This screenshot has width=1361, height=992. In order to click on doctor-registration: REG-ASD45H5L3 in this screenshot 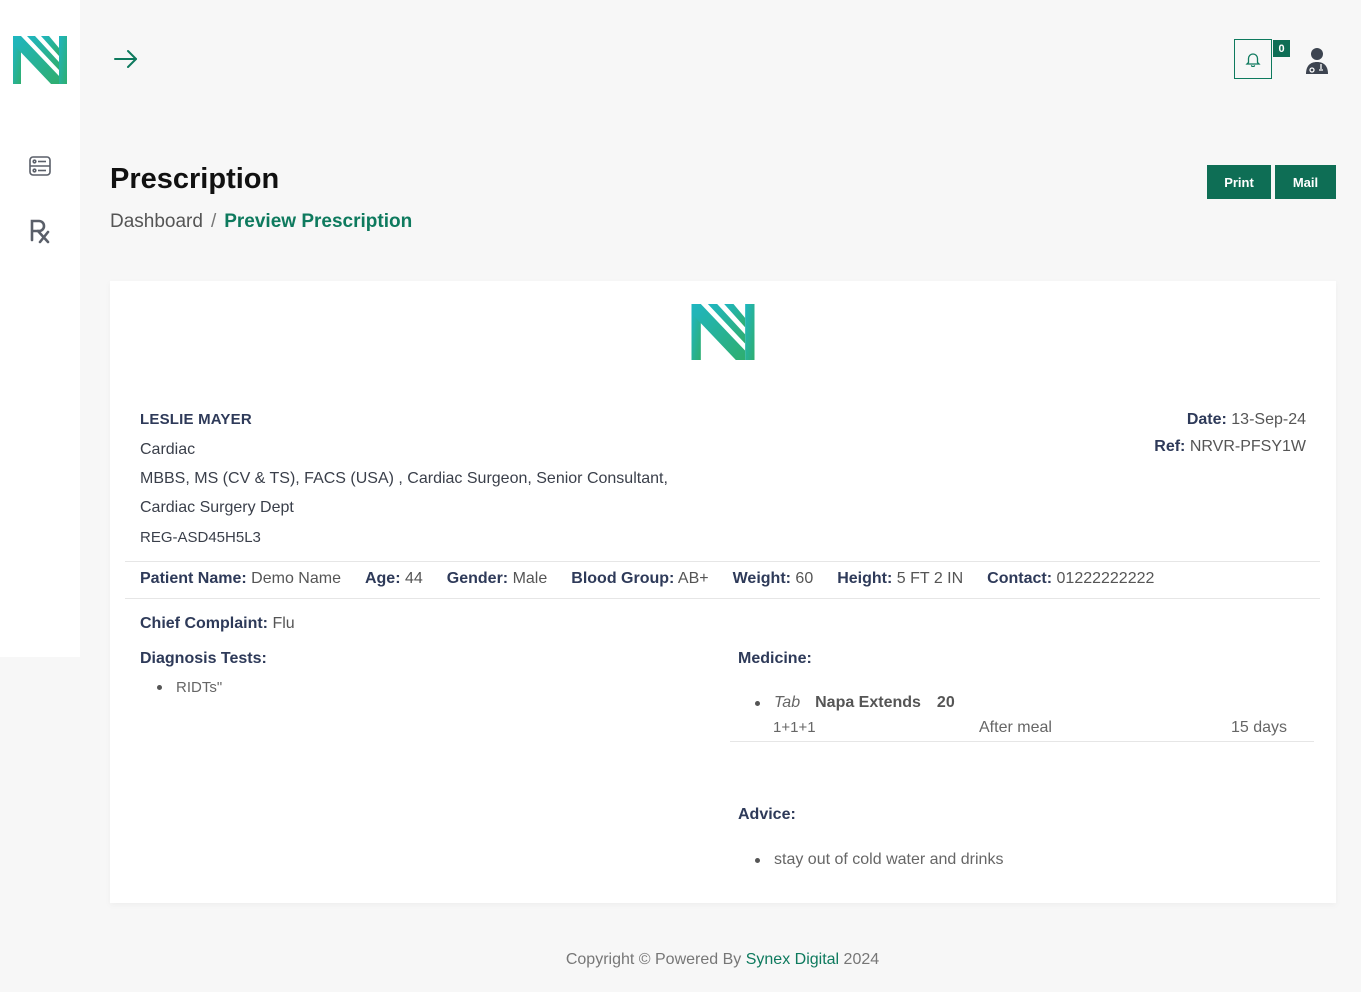, I will do `click(200, 537)`.